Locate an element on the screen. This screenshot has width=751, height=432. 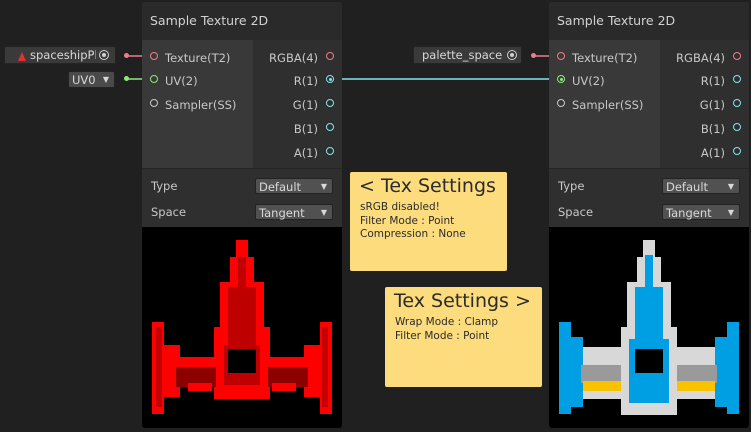
sticky-note-line: Compression : None is located at coordinates (413, 234).